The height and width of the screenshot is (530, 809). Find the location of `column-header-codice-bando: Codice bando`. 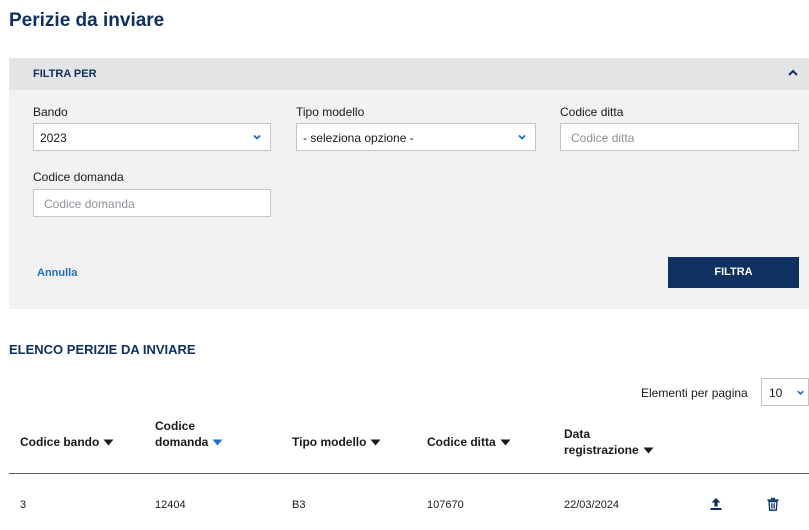

column-header-codice-bando: Codice bando is located at coordinates (67, 442).